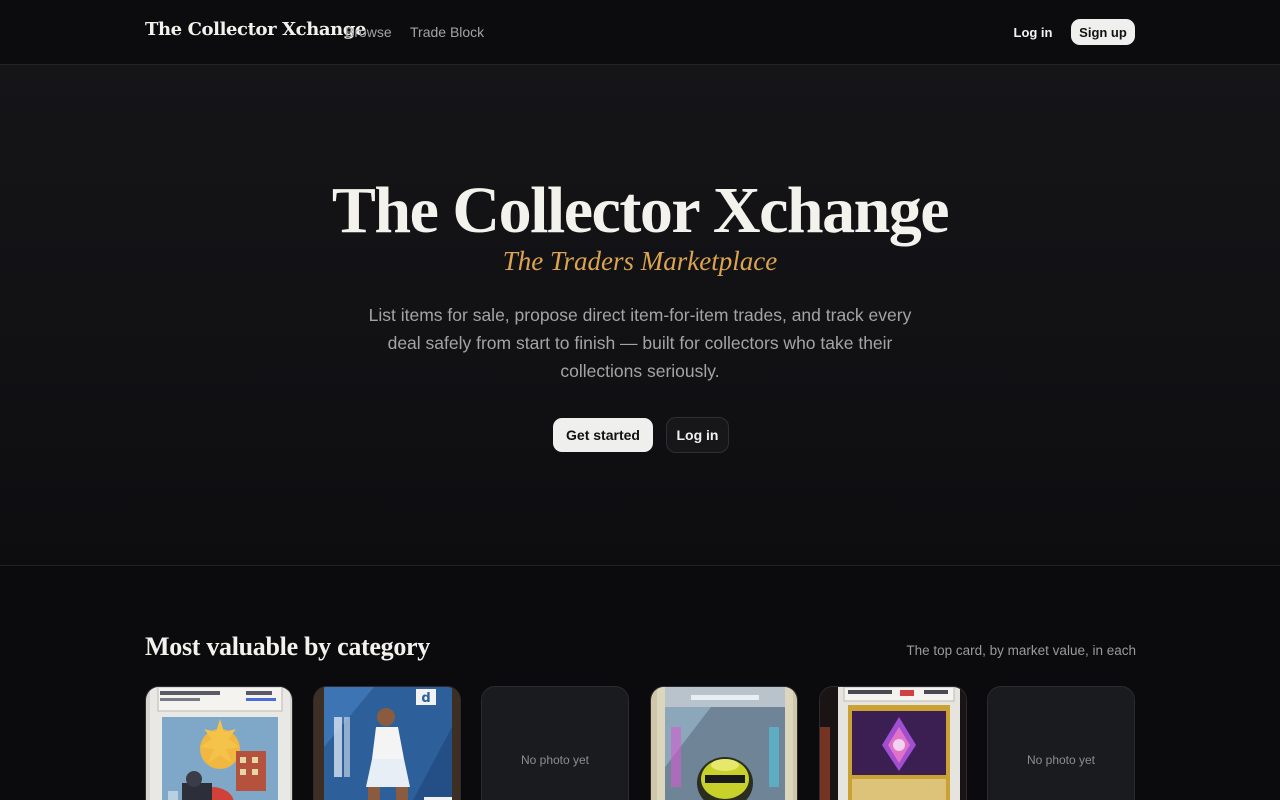 Image resolution: width=1280 pixels, height=800 pixels. I want to click on get-started-button: Get started, so click(603, 435).